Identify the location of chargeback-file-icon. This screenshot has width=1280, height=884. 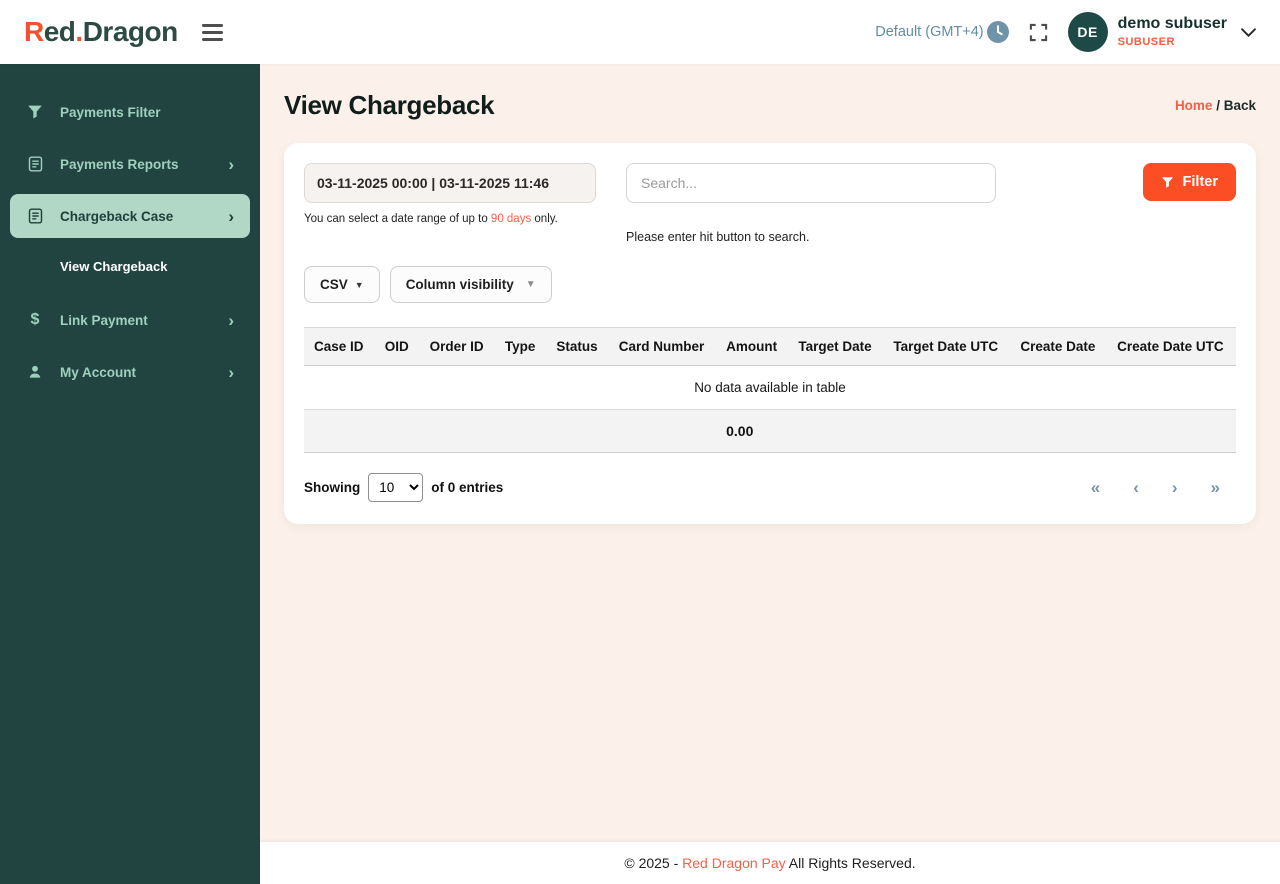
(35, 216).